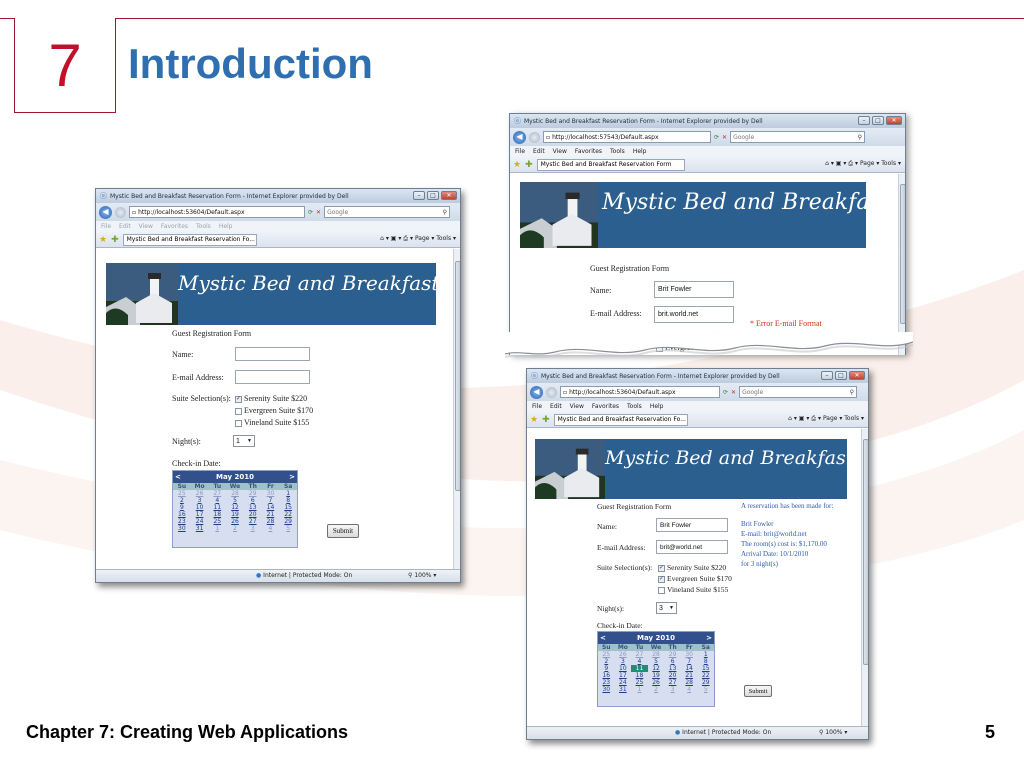 The image size is (1024, 768). What do you see at coordinates (627, 137) in the screenshot?
I see `address-bar: ▫ http://localhost:57543/Default.aspx` at bounding box center [627, 137].